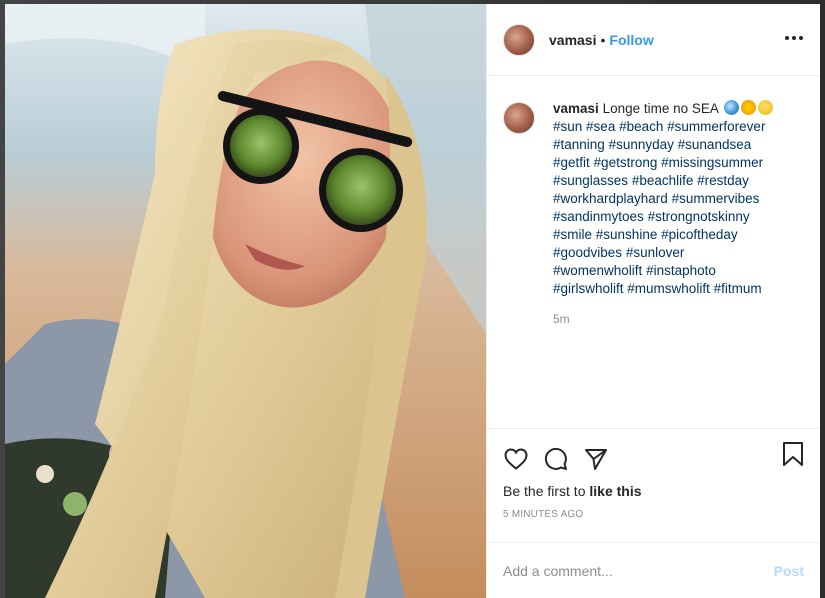 This screenshot has width=825, height=598. Describe the element at coordinates (516, 459) in the screenshot. I see `heart-icon` at that location.